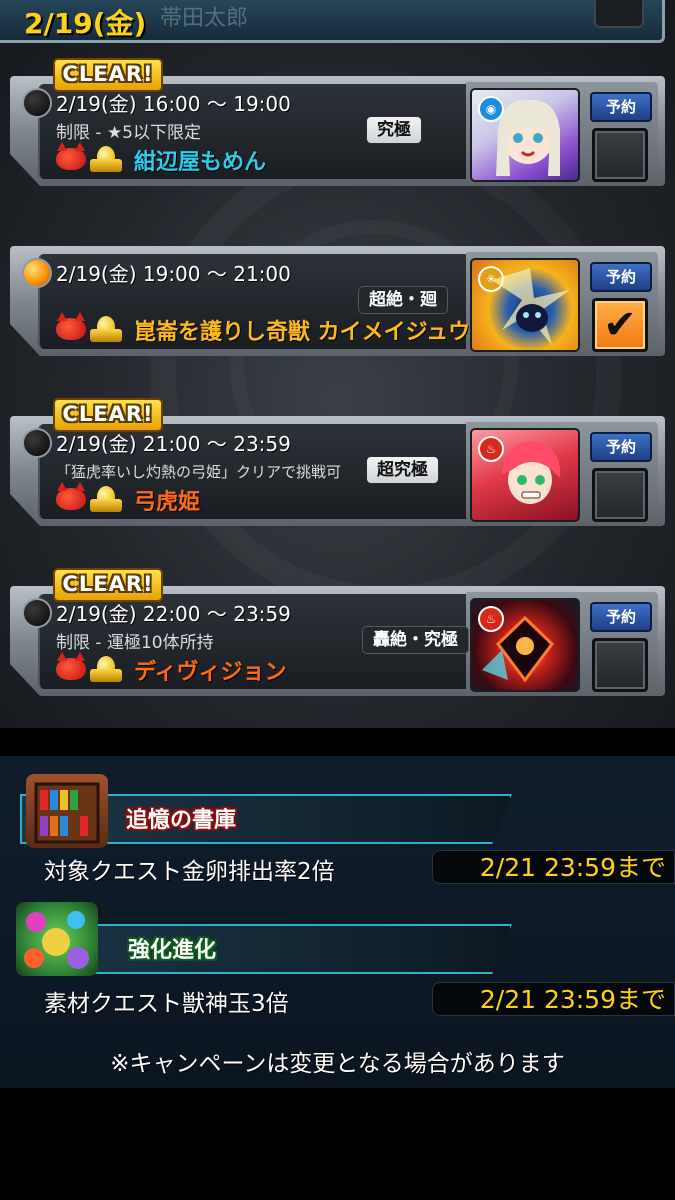  I want to click on campaign-title: 追憶の書庫, so click(181, 820).